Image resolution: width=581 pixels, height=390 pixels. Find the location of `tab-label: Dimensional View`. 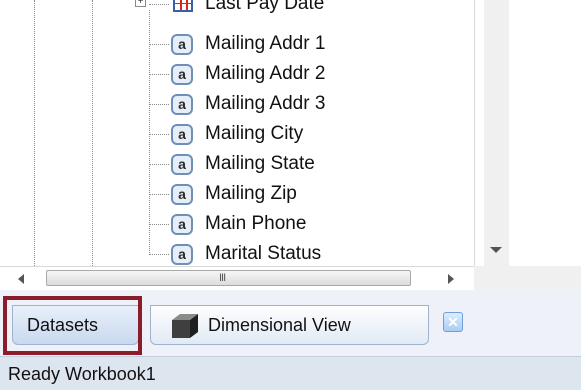

tab-label: Dimensional View is located at coordinates (279, 325).